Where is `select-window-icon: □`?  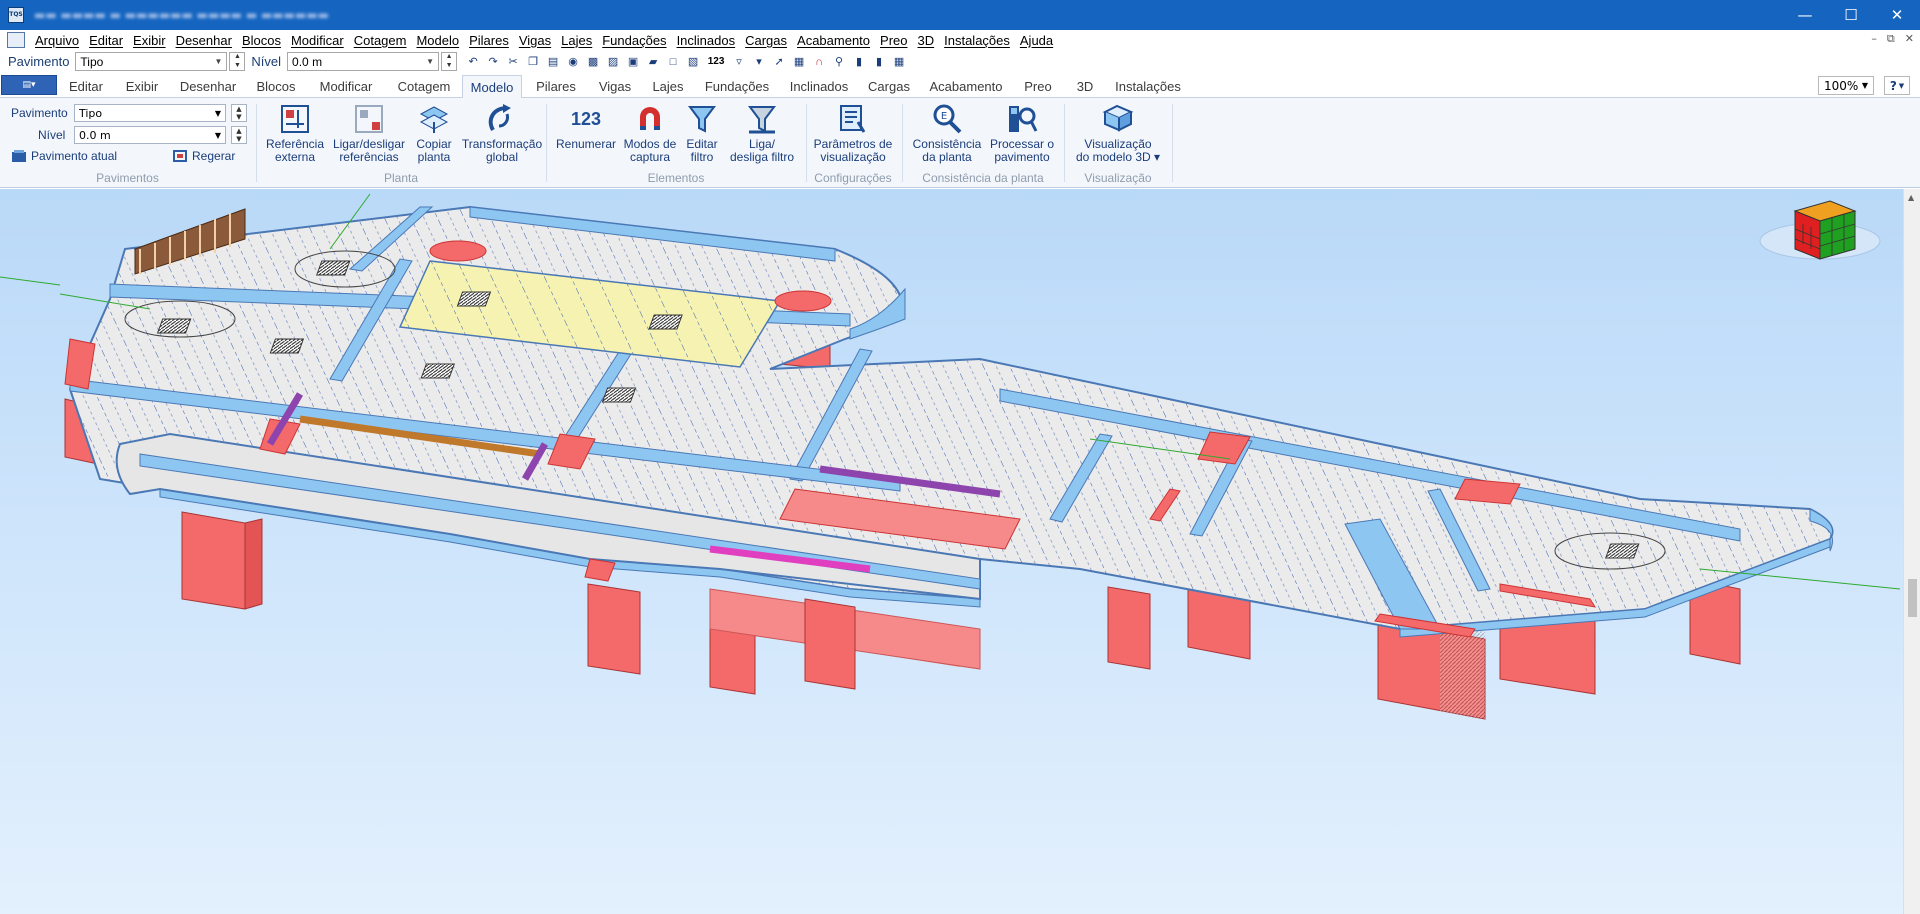 select-window-icon: □ is located at coordinates (673, 62).